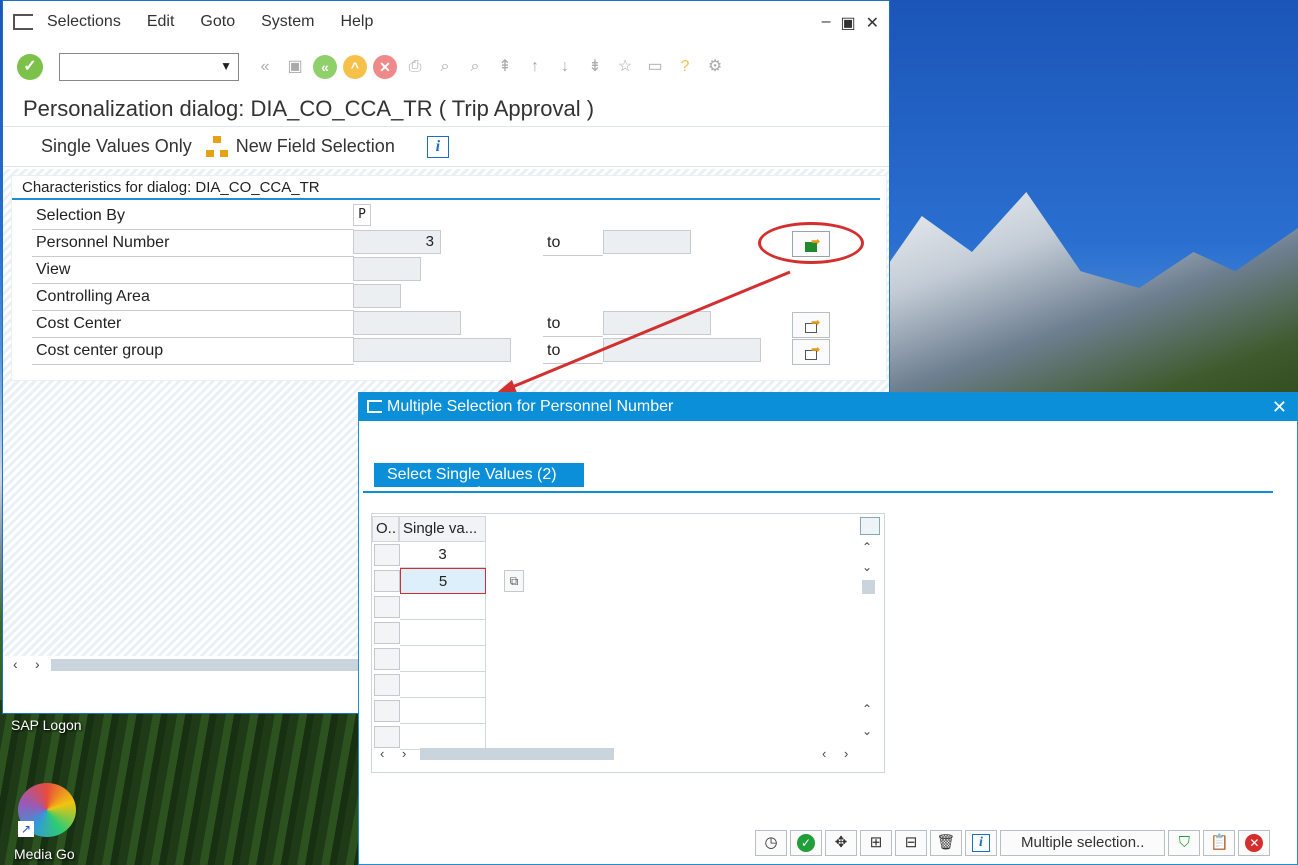 The height and width of the screenshot is (865, 1298). I want to click on cancel-x-icon: ✕, so click(1254, 843).